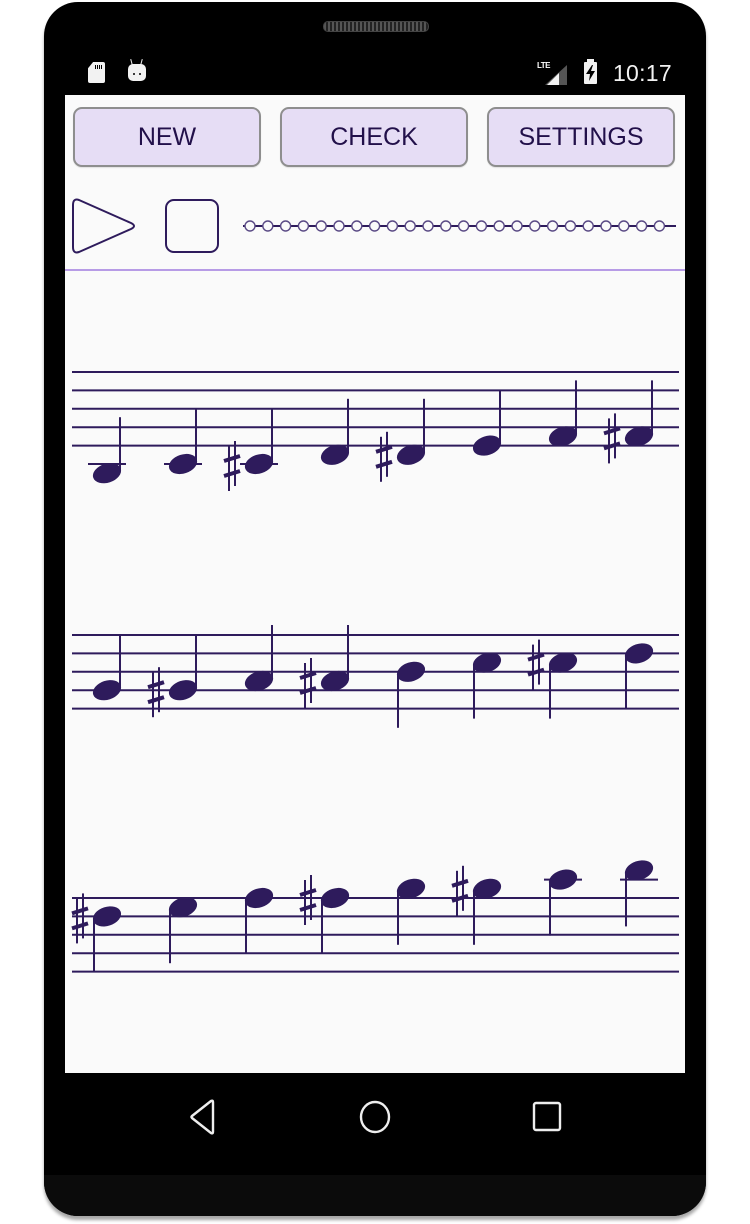 This screenshot has width=750, height=1224. I want to click on back-button, so click(203, 1117).